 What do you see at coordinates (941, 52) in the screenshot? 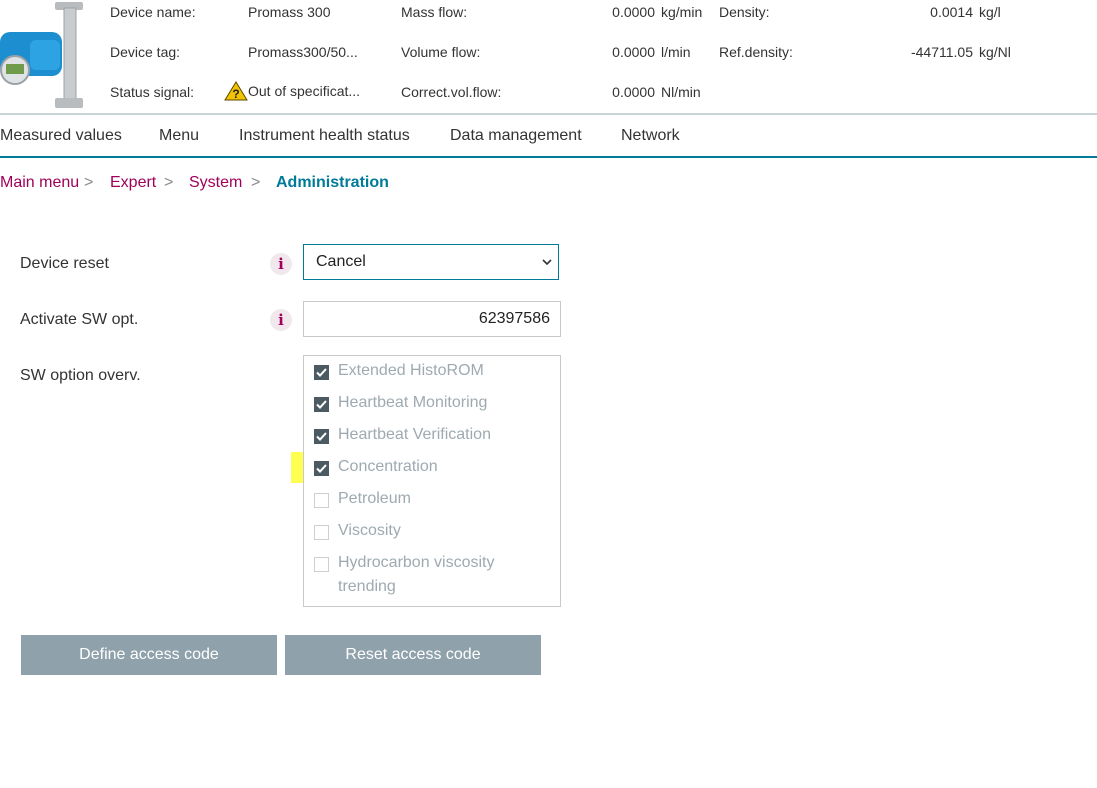
I see `ref-density-value: -44711.05` at bounding box center [941, 52].